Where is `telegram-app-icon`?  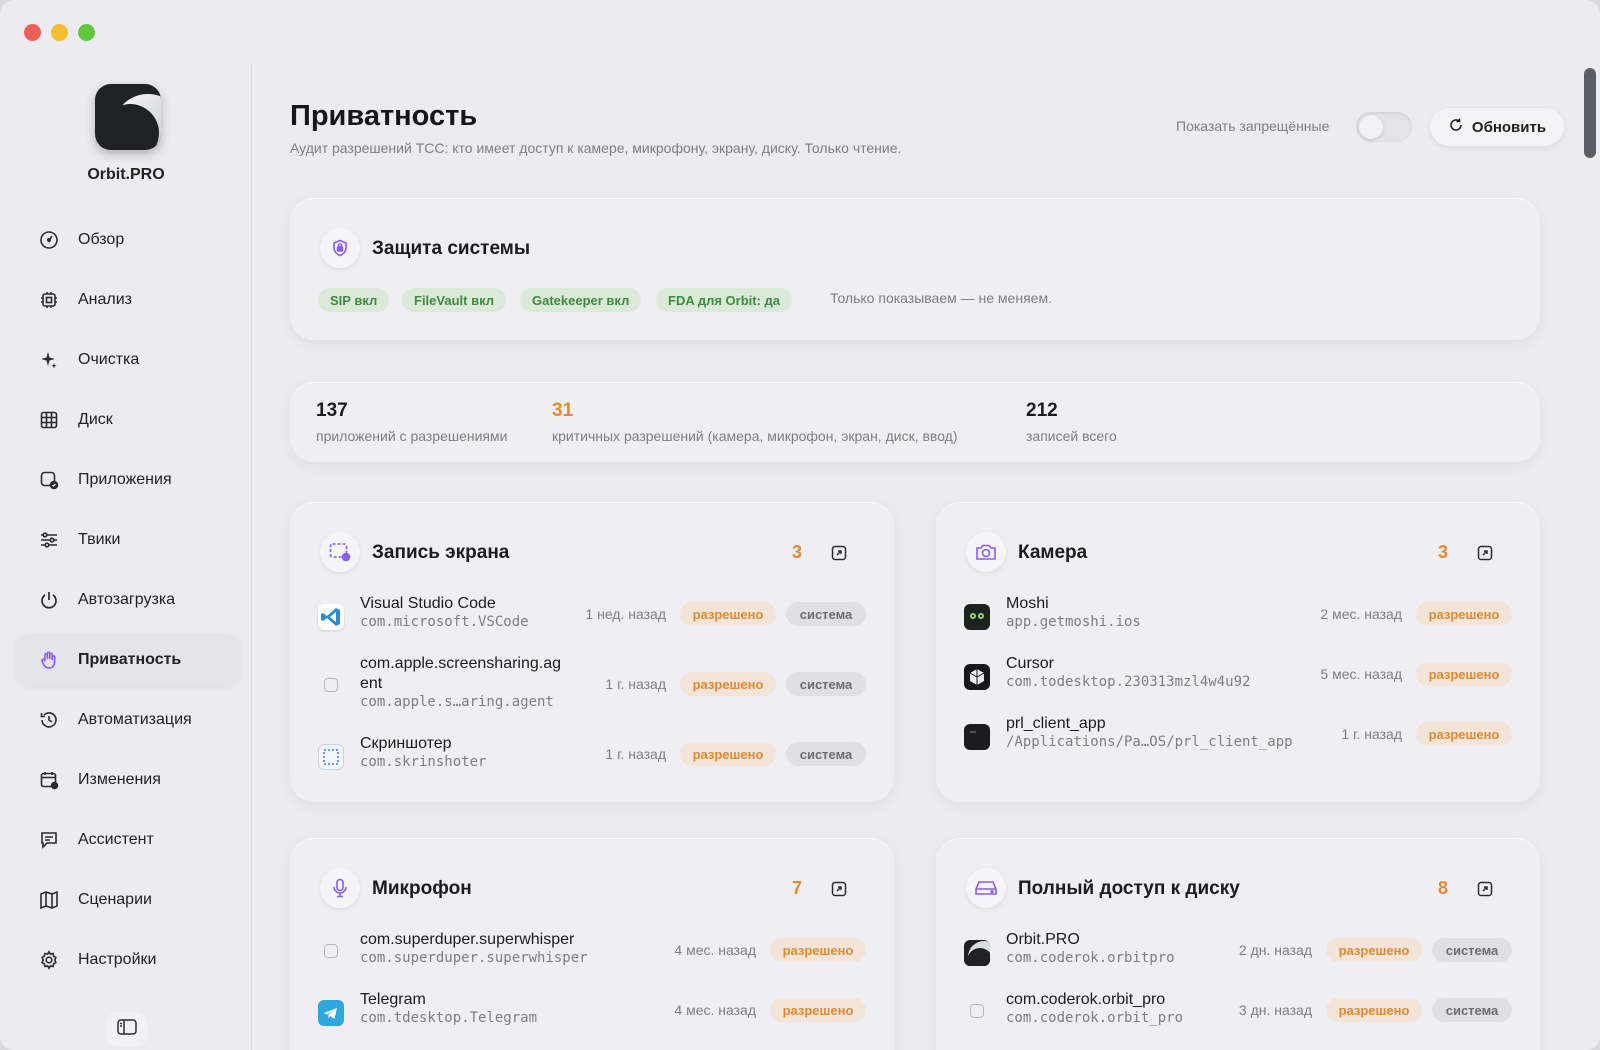
telegram-app-icon is located at coordinates (331, 1013).